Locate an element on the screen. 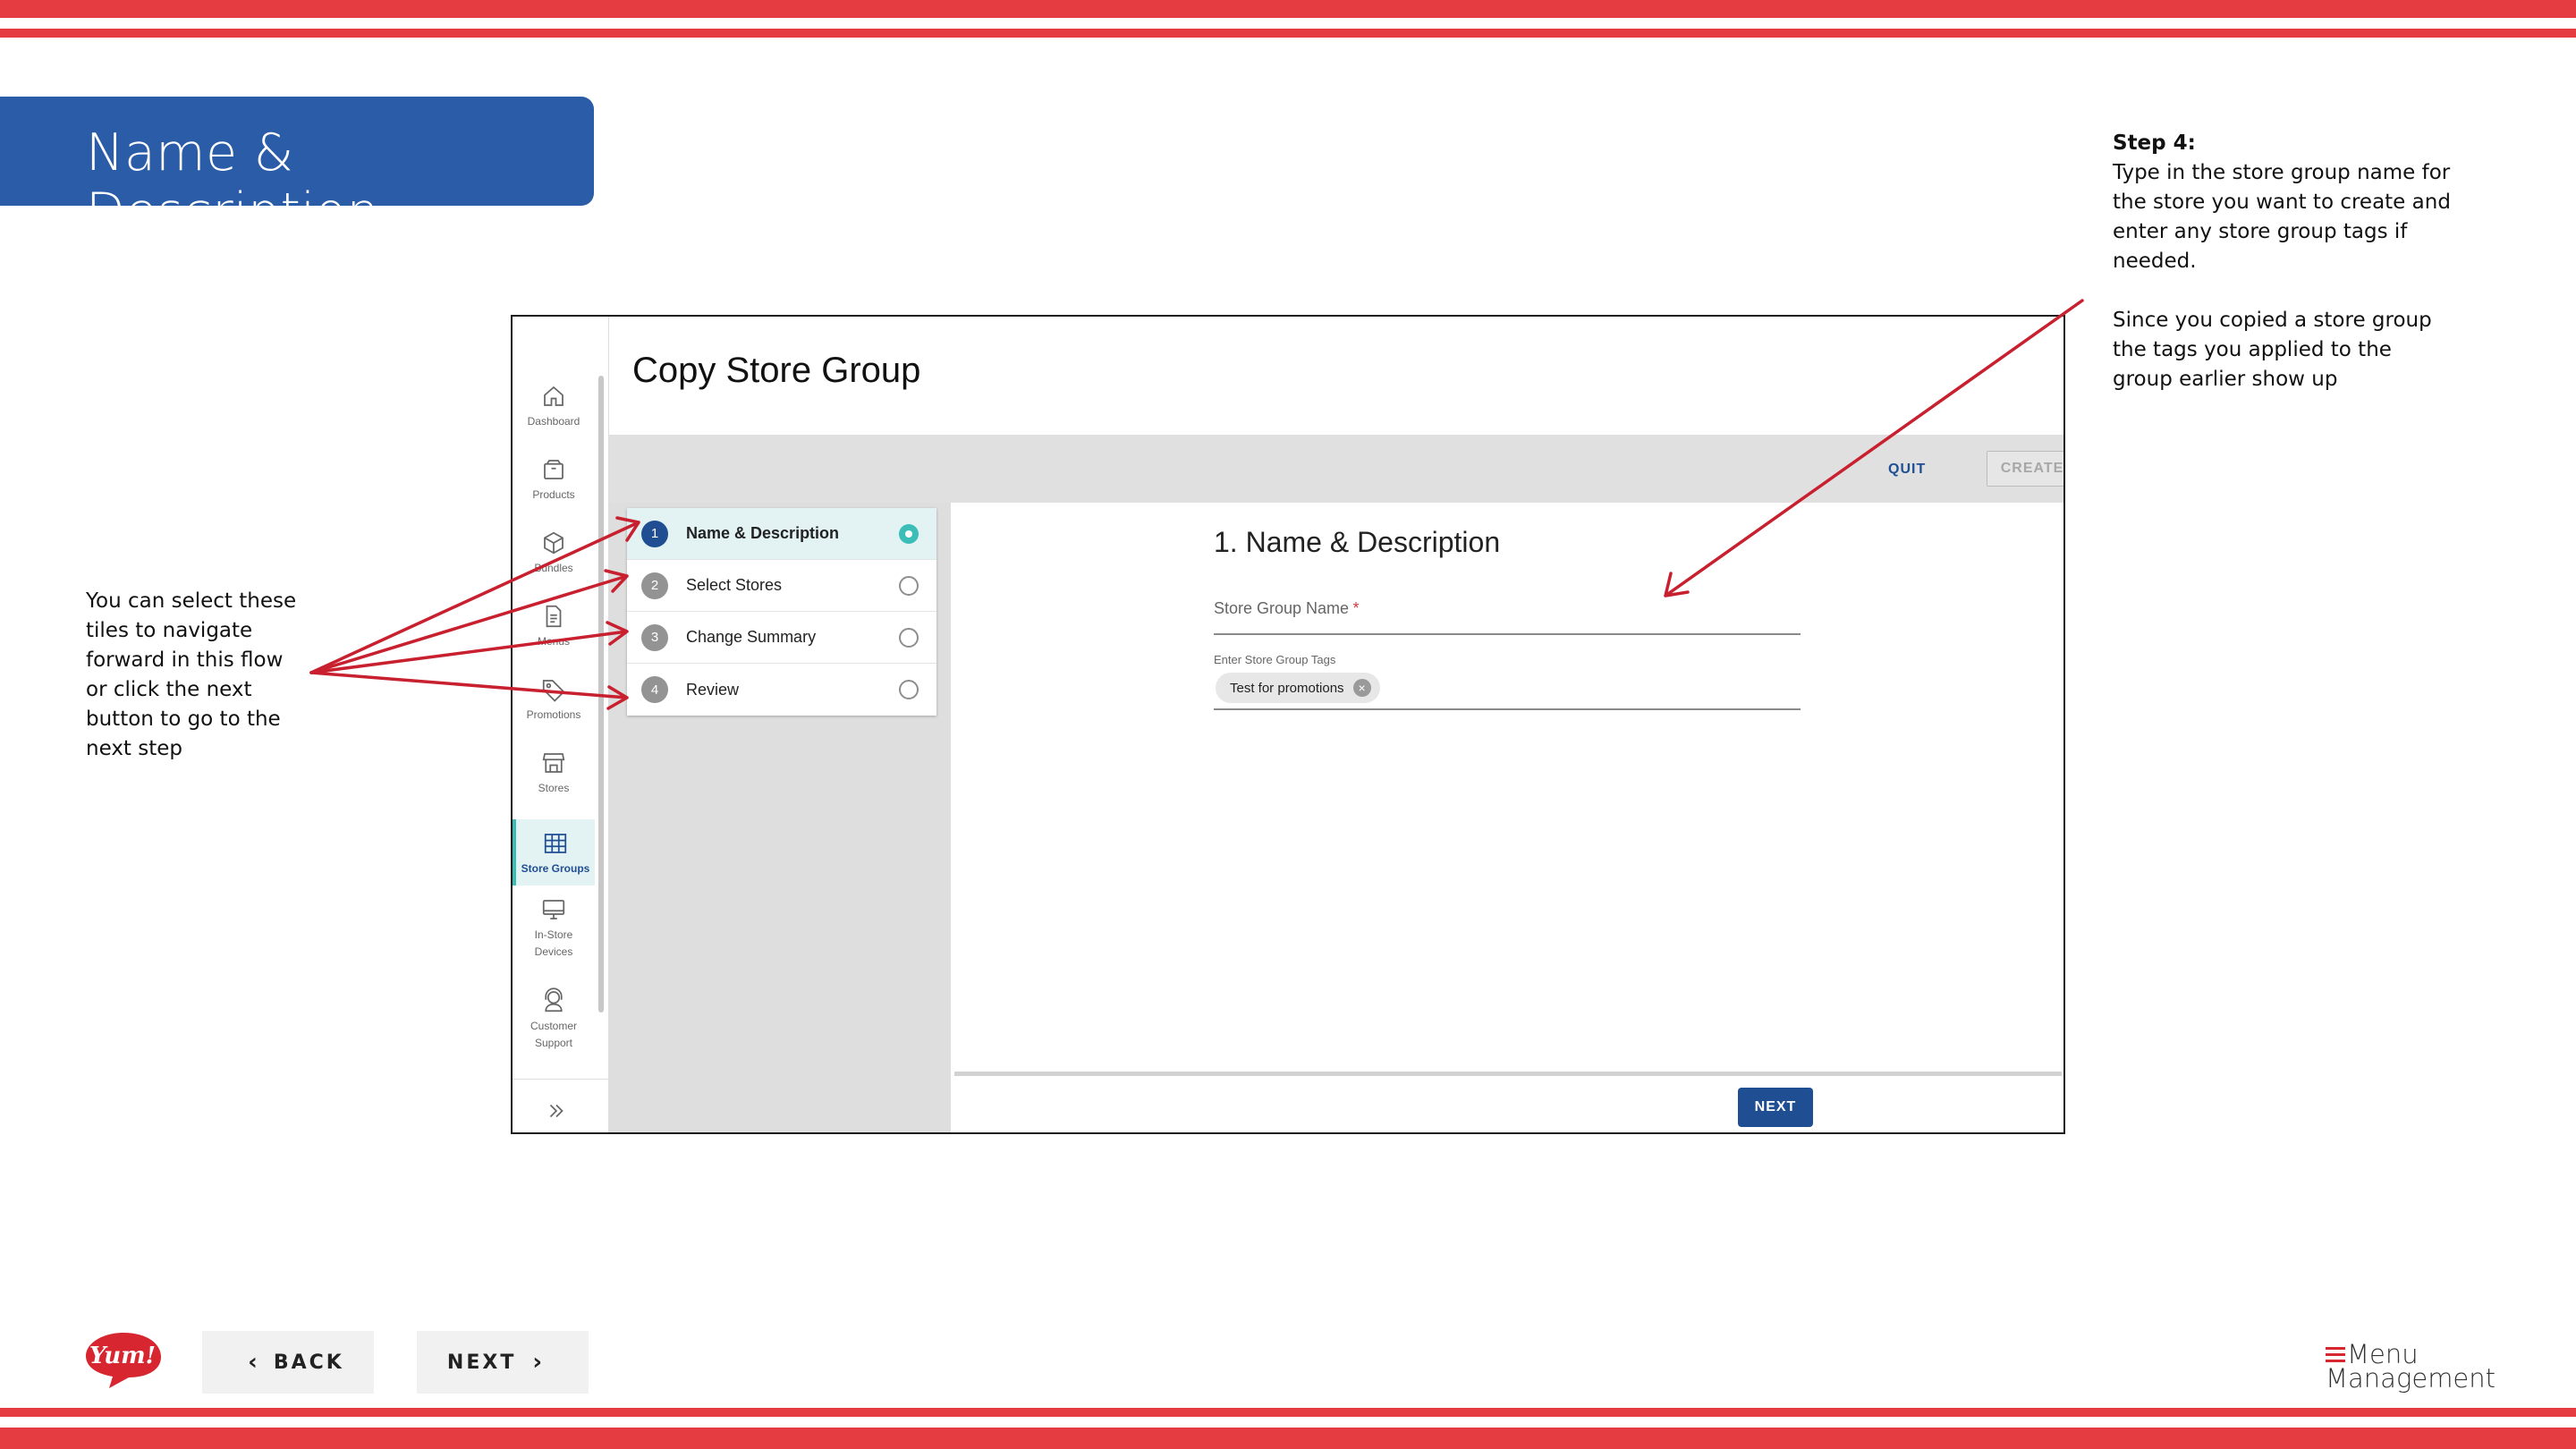  sidebar-item-label: Bundles is located at coordinates (553, 568).